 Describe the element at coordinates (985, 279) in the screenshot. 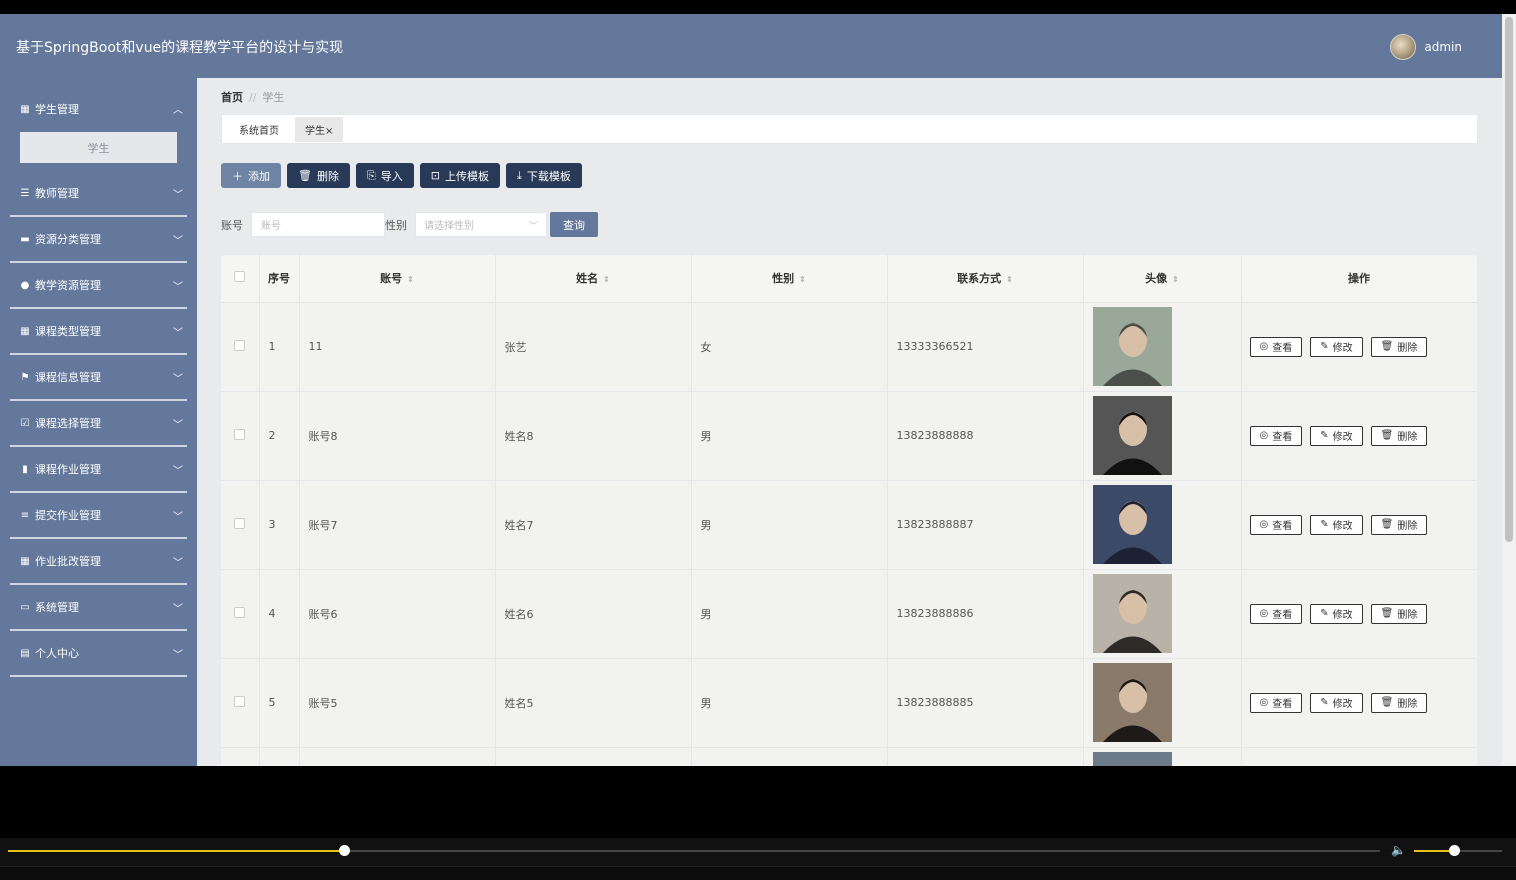

I see `col-phone: 联系方式 ⇕` at that location.